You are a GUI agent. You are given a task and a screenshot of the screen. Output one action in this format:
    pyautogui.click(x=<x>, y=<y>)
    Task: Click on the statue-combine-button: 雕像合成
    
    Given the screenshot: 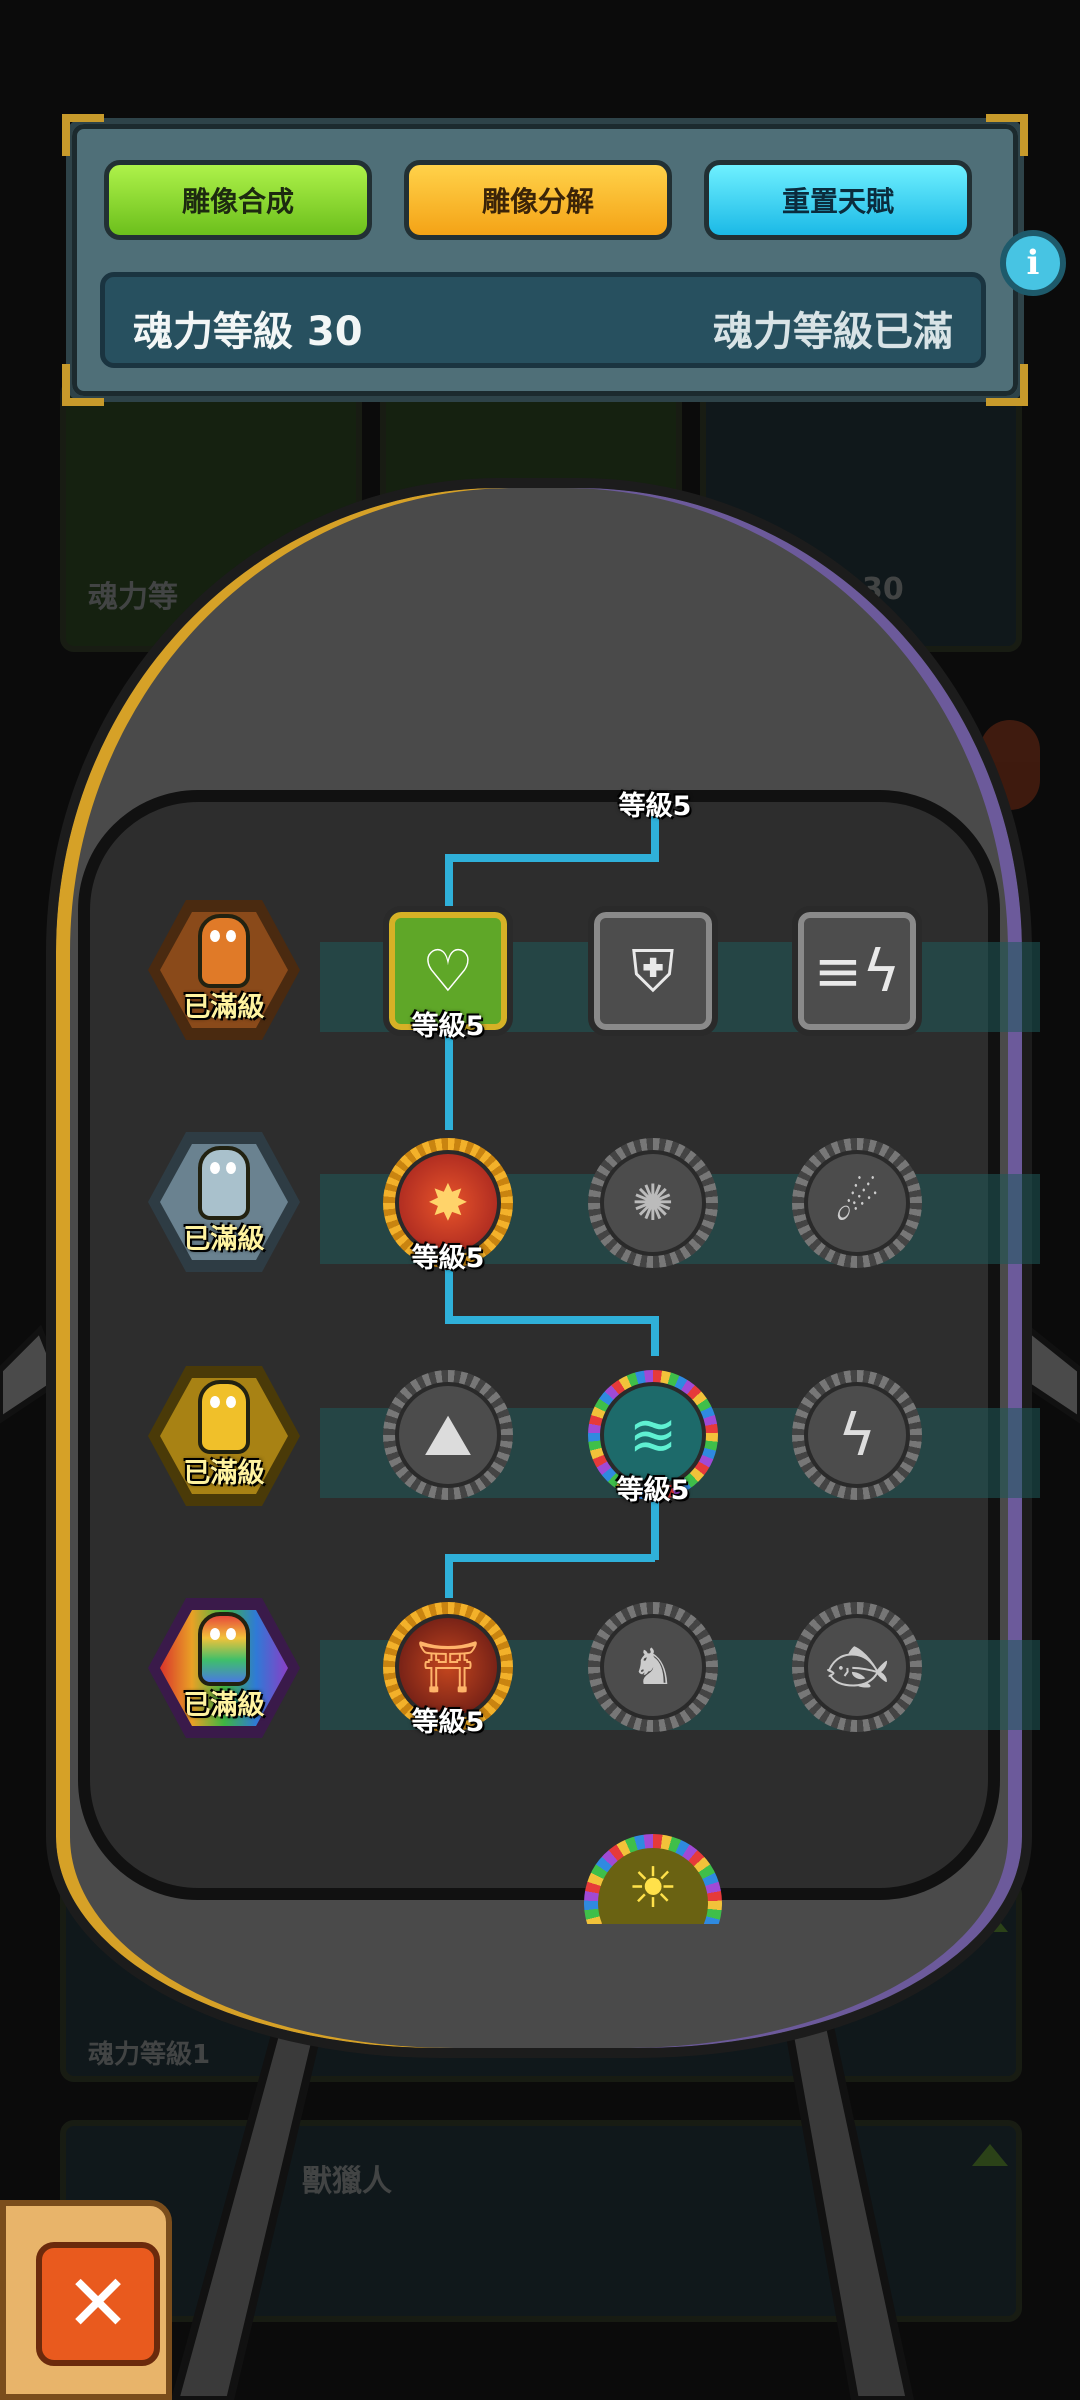 What is the action you would take?
    pyautogui.click(x=238, y=200)
    